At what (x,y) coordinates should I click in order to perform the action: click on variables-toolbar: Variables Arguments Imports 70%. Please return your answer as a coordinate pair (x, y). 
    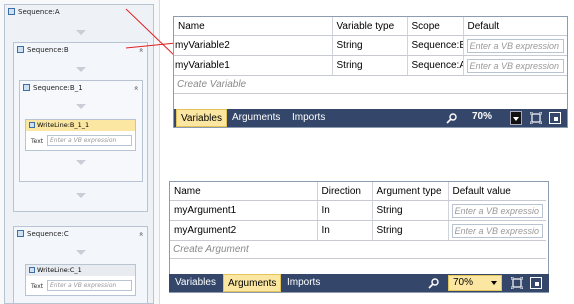
    Looking at the image, I should click on (370, 118).